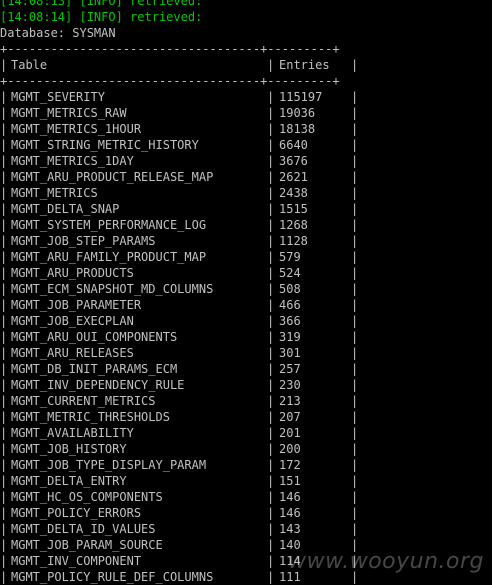  I want to click on table-name-cell: MGMT_AVAILABILITY, so click(72, 433).